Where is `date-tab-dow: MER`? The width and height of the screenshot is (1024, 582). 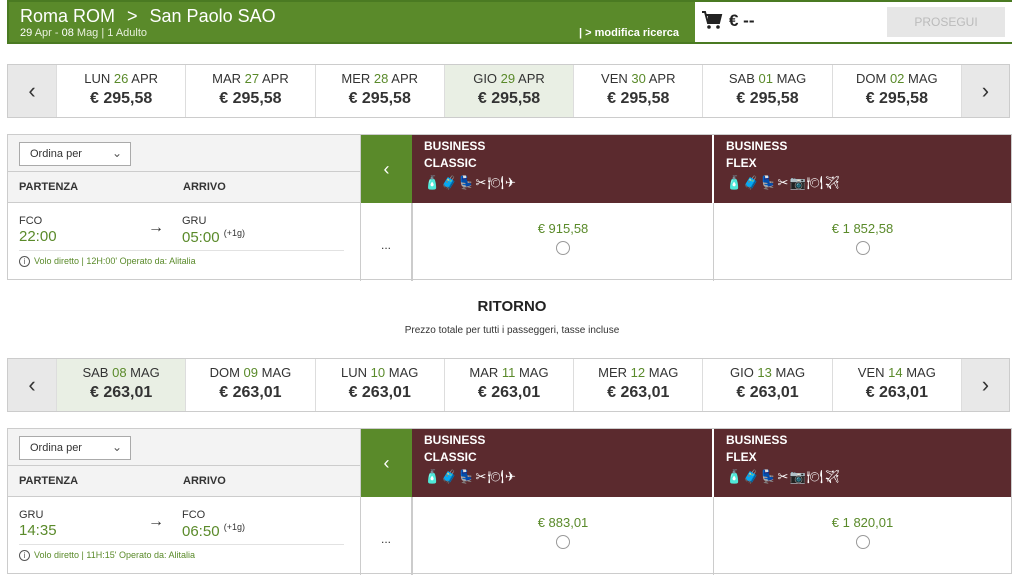
date-tab-dow: MER is located at coordinates (357, 78).